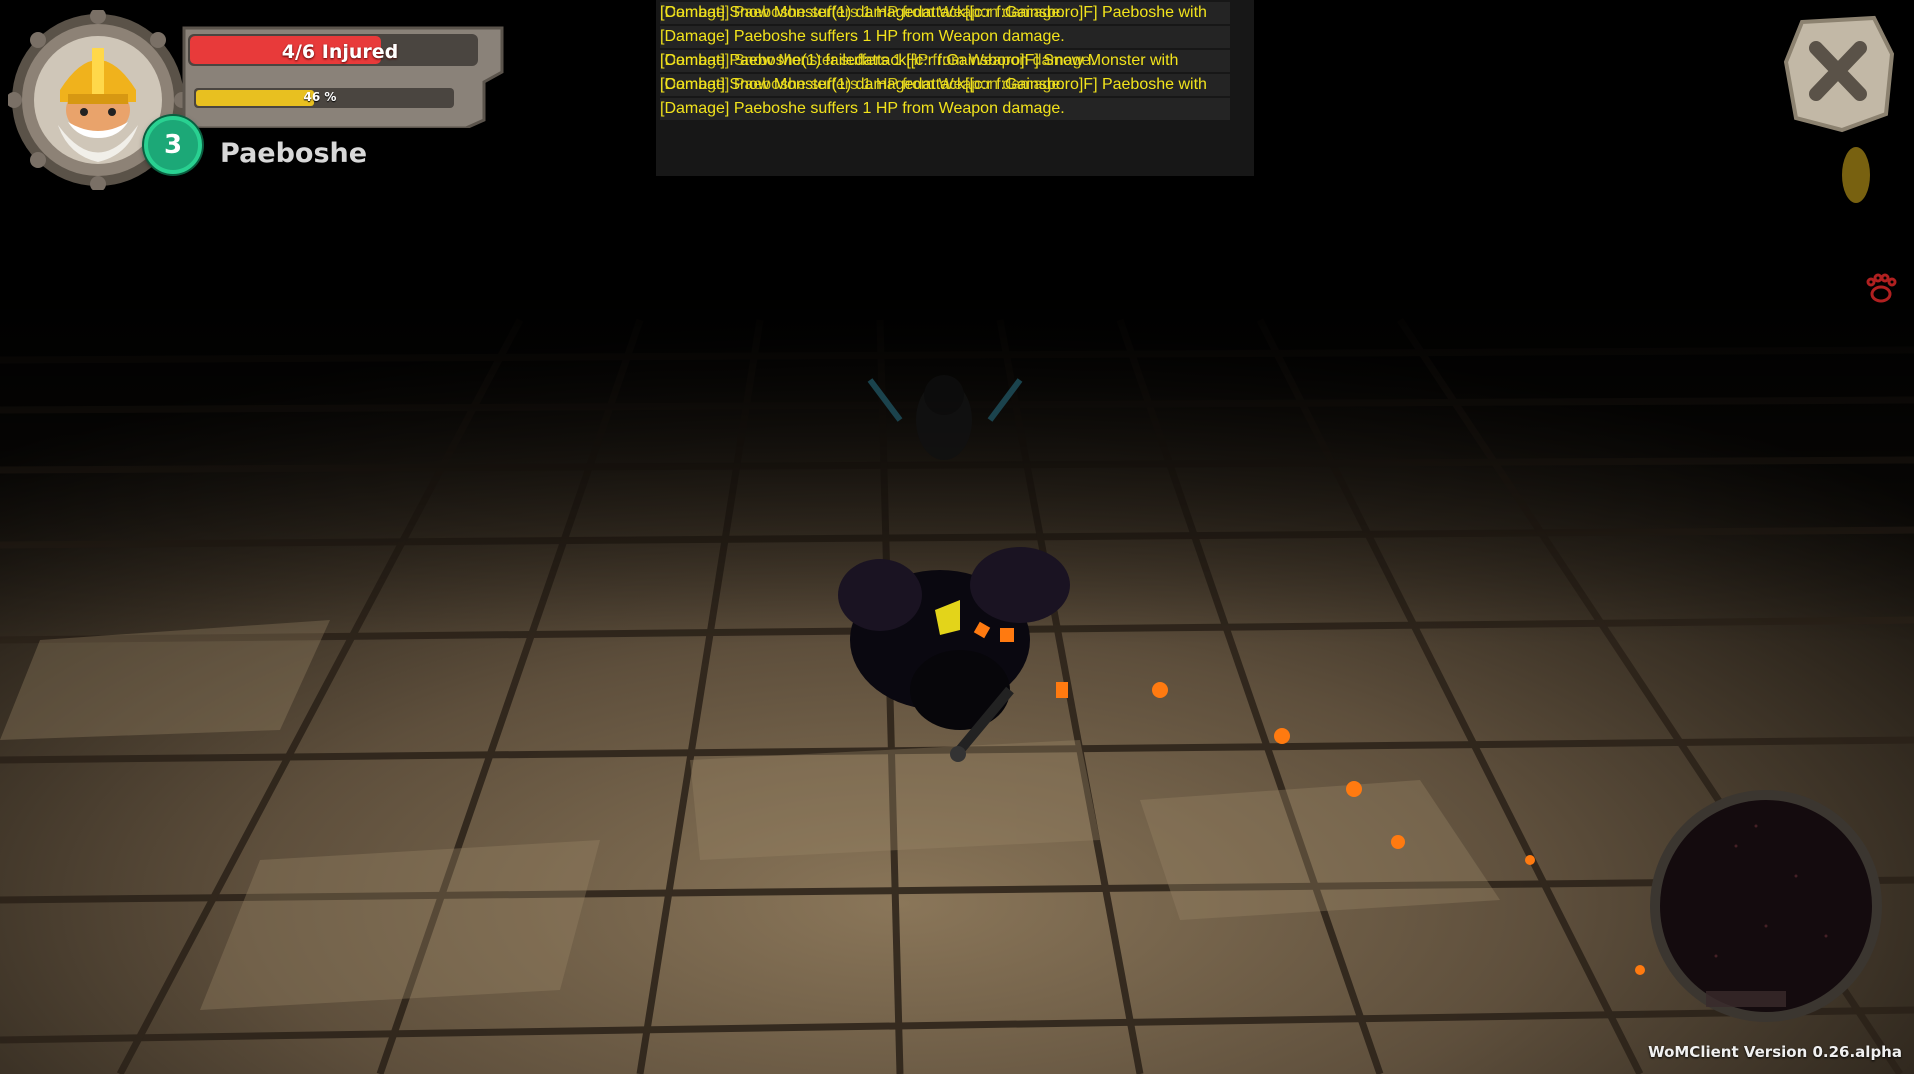 This screenshot has width=1914, height=1074. I want to click on player-name: Paeboshe, so click(294, 153).